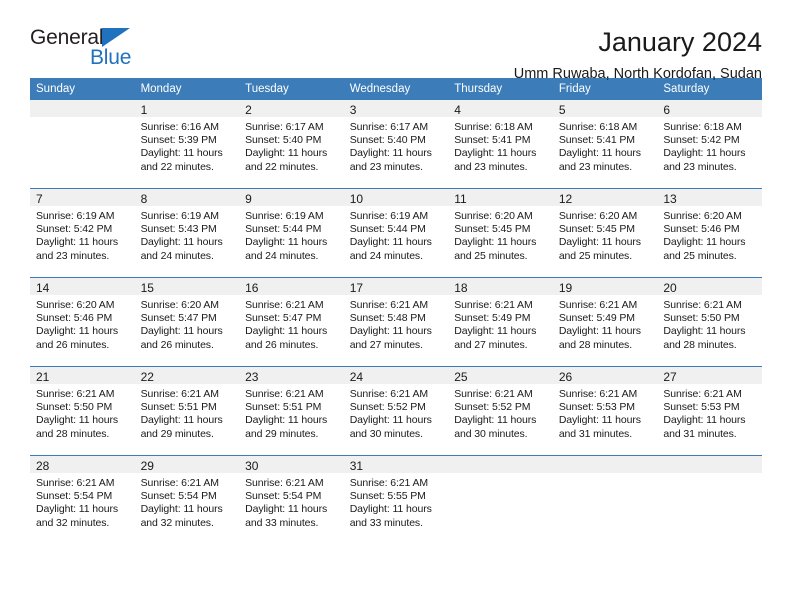 This screenshot has height=612, width=792. I want to click on day-number-band: 8, so click(187, 197).